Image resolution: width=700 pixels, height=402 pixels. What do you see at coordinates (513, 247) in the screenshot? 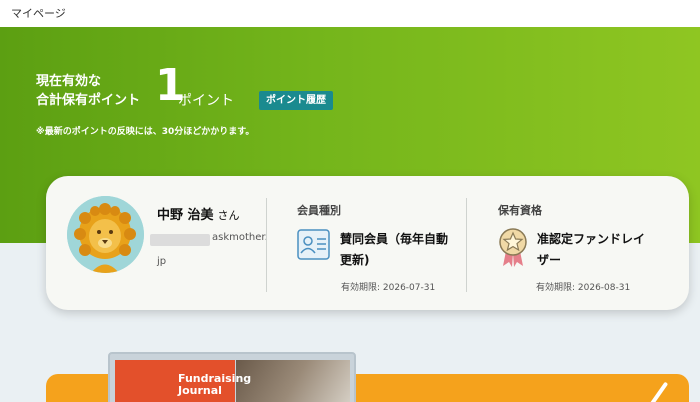
I see `award-badge-icon` at bounding box center [513, 247].